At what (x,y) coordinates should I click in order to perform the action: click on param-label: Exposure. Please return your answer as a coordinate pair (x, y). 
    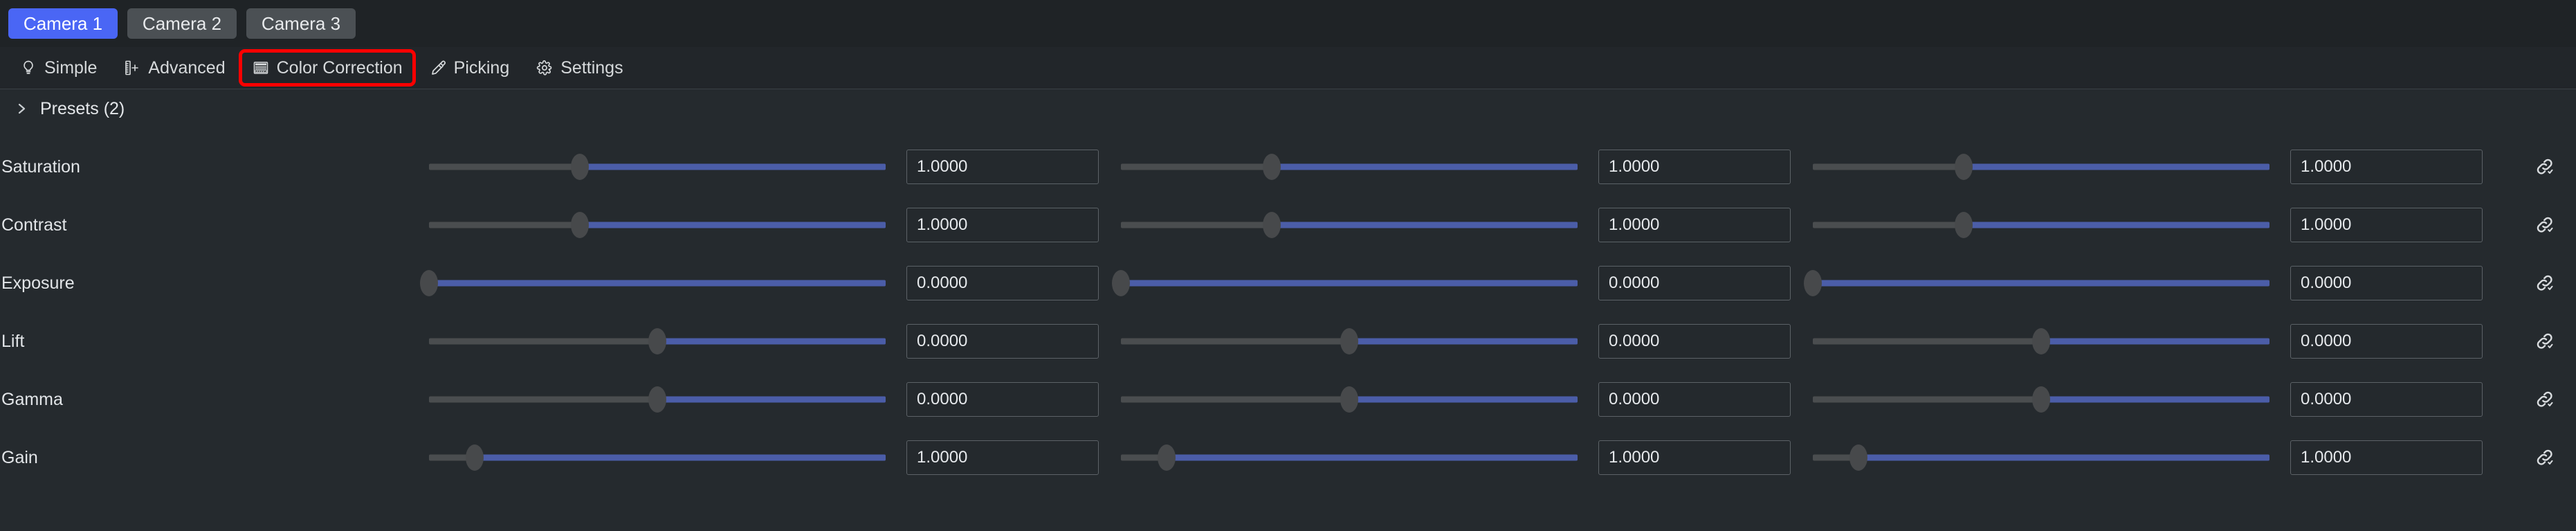
    Looking at the image, I should click on (38, 283).